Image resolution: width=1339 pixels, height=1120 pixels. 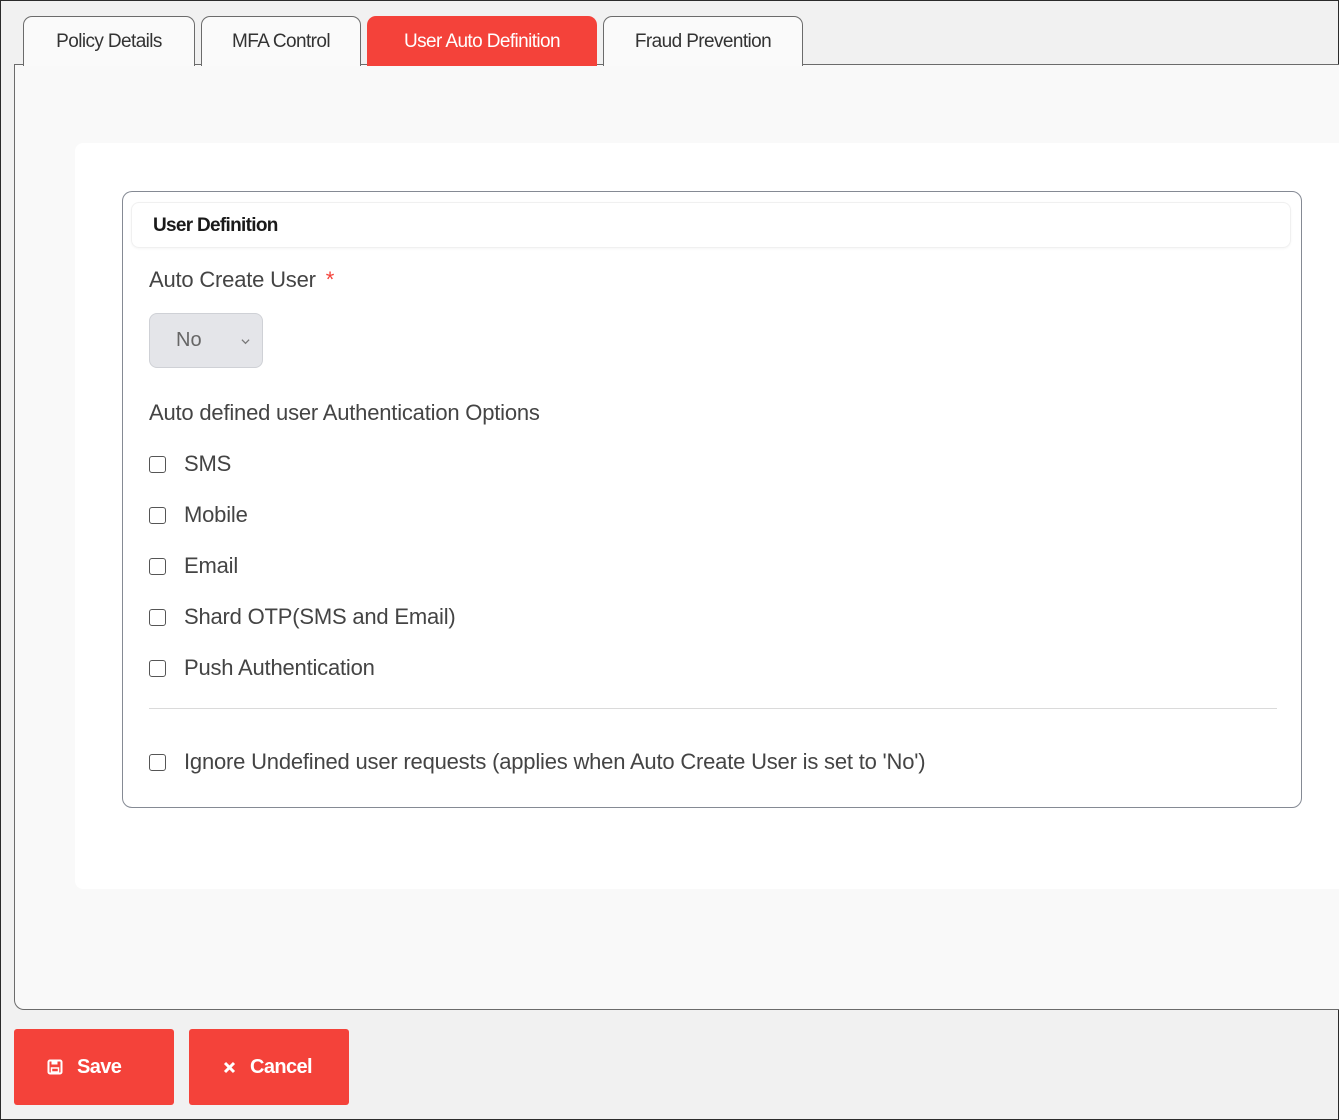 I want to click on chevron-down-icon, so click(x=245, y=342).